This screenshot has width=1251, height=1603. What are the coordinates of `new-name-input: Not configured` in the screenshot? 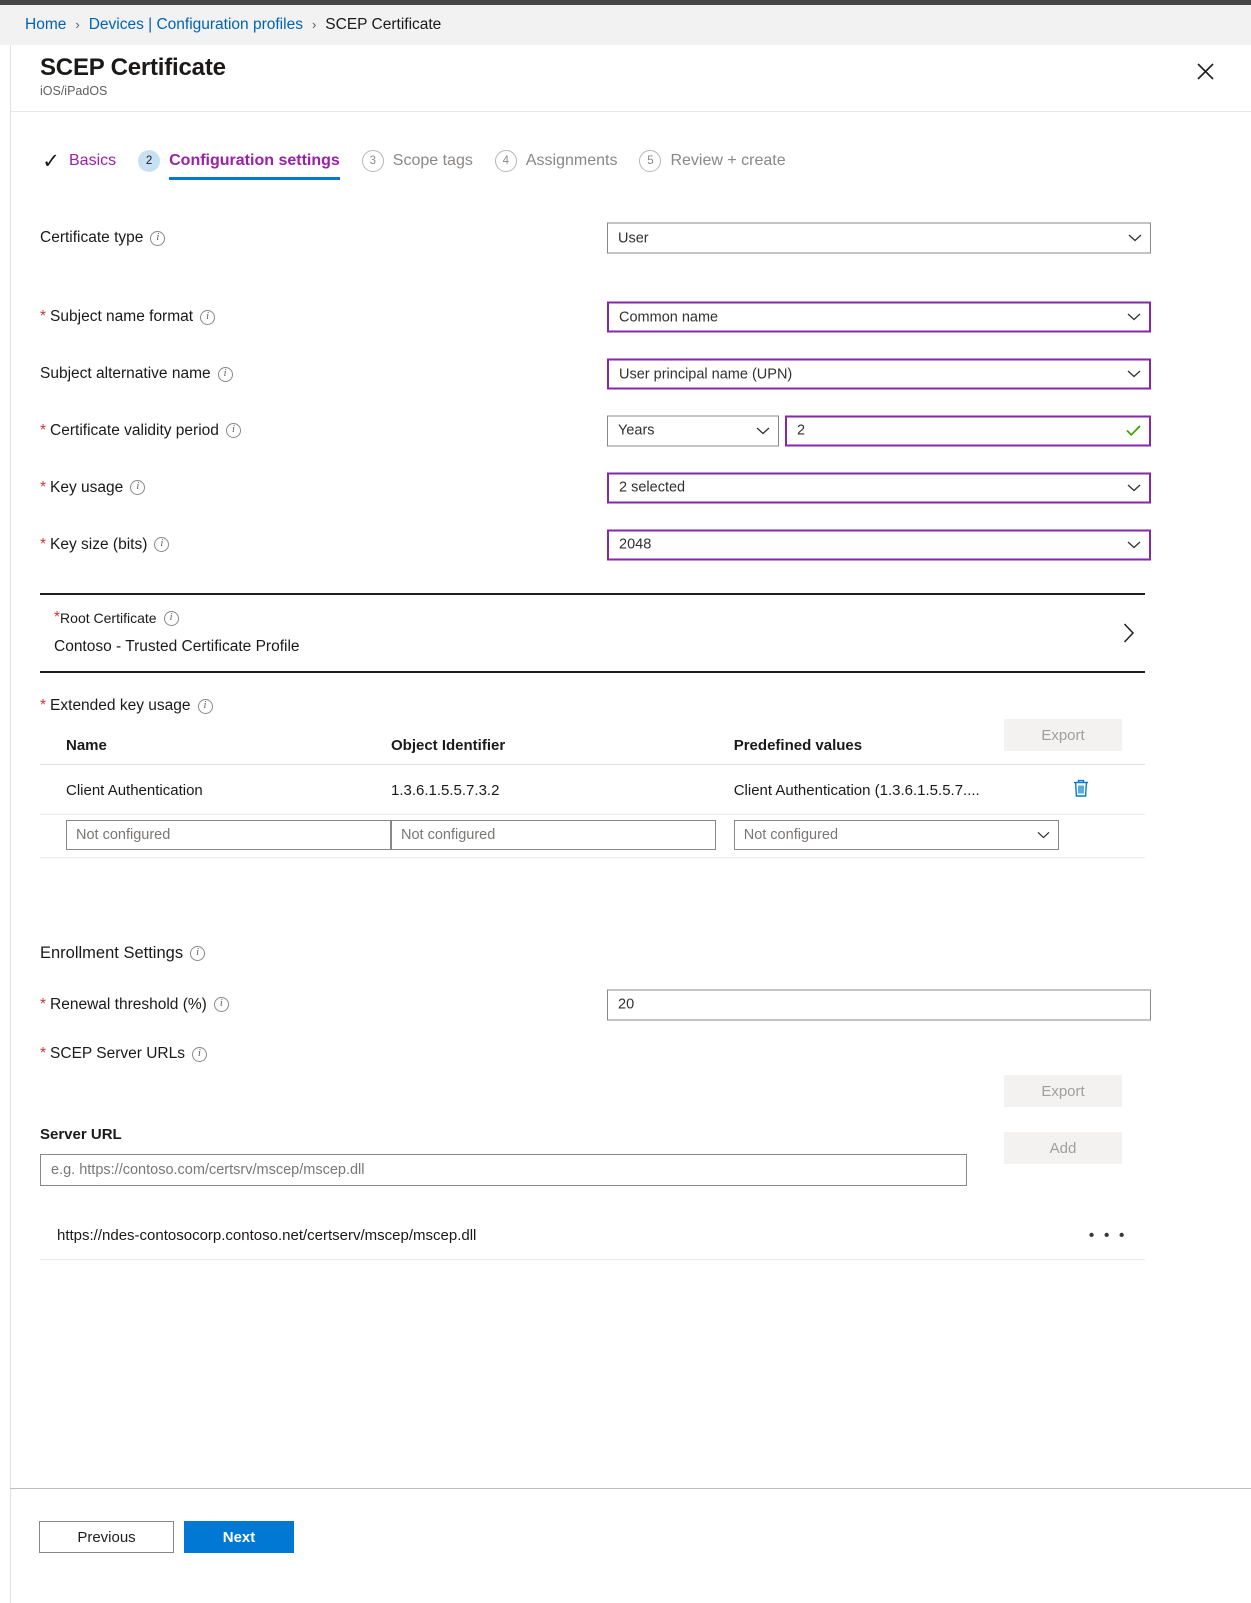 It's located at (228, 835).